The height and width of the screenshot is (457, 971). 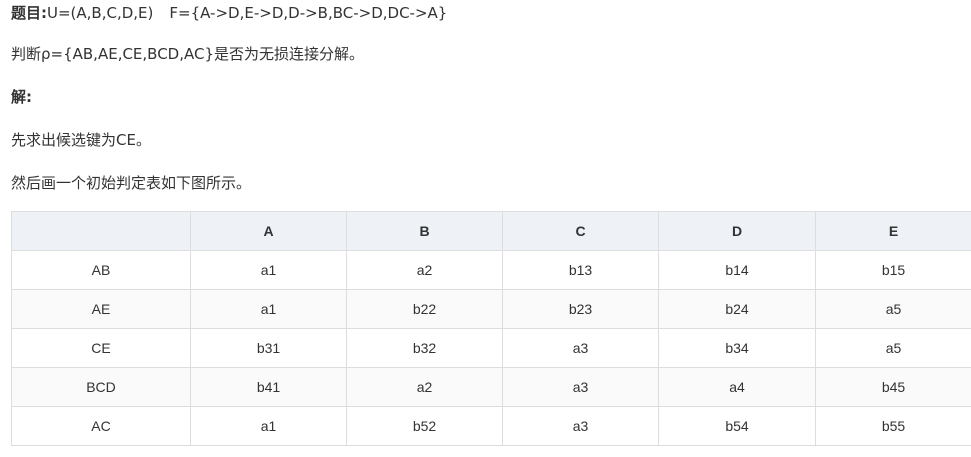 What do you see at coordinates (580, 231) in the screenshot?
I see `header-cell: C` at bounding box center [580, 231].